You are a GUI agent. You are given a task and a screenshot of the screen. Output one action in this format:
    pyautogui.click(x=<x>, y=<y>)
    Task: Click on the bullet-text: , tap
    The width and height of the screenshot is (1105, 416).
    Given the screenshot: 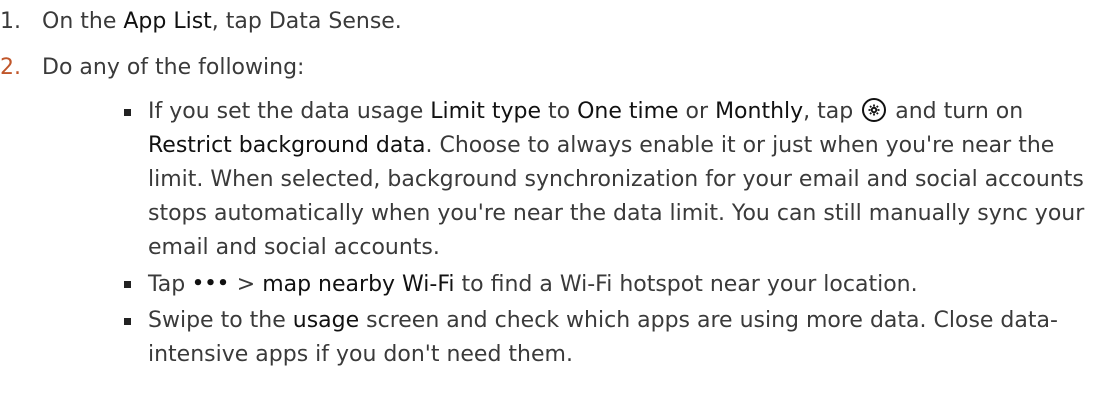 What is the action you would take?
    pyautogui.click(x=832, y=111)
    